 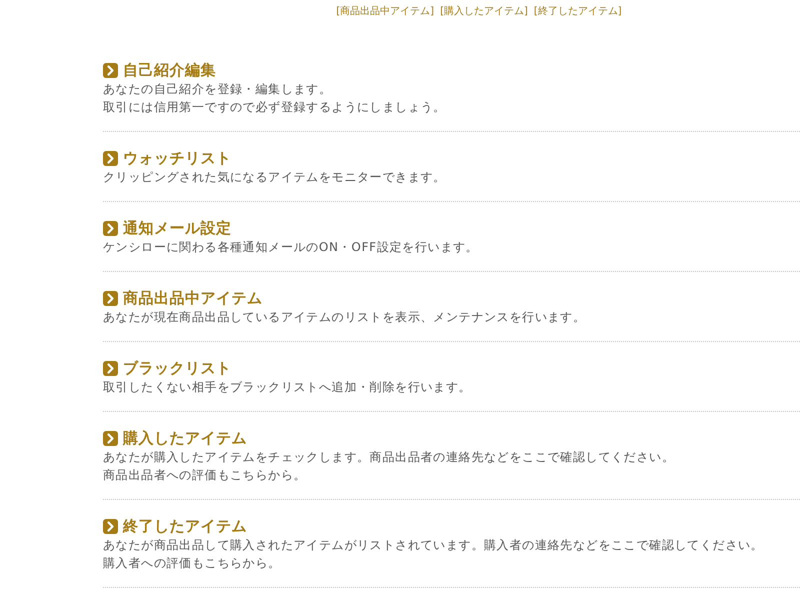 What do you see at coordinates (275, 98) in the screenshot?
I see `section-description: あなたの自己紹介を登録・編集します。 取引には信用第一ですので必ず登録するようにしましょう。` at bounding box center [275, 98].